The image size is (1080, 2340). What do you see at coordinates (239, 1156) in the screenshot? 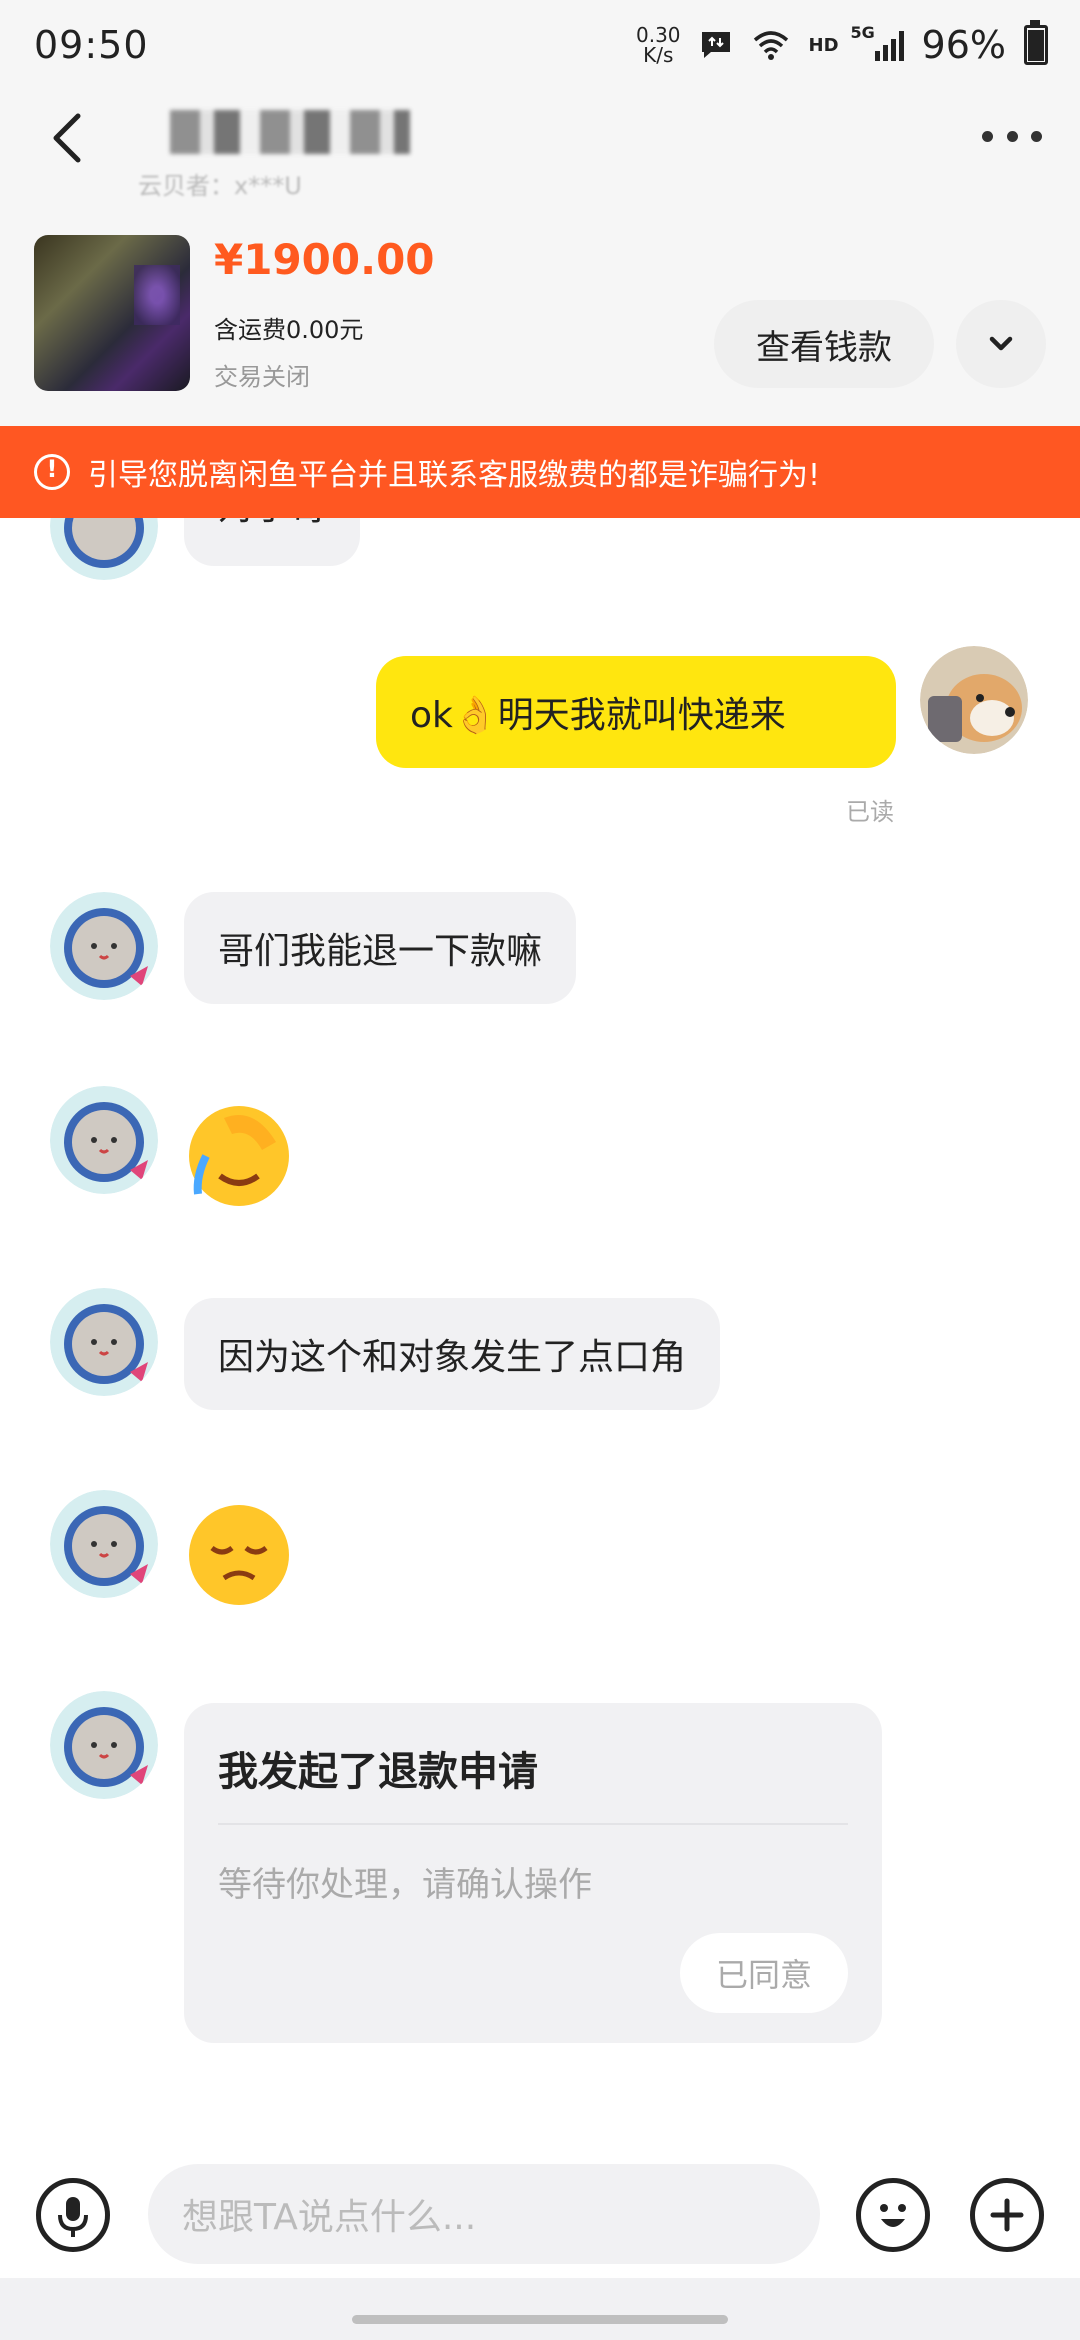
I see `facepalm-crying-emoji-icon` at bounding box center [239, 1156].